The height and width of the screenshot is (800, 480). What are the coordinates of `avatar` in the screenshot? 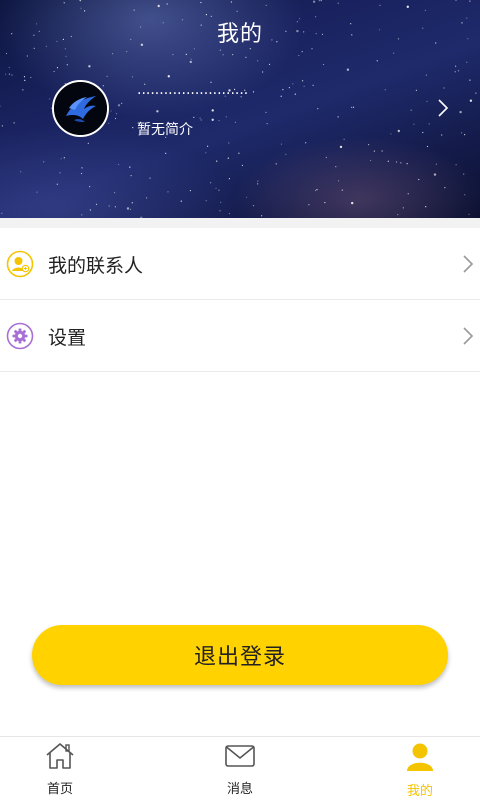 It's located at (80, 108).